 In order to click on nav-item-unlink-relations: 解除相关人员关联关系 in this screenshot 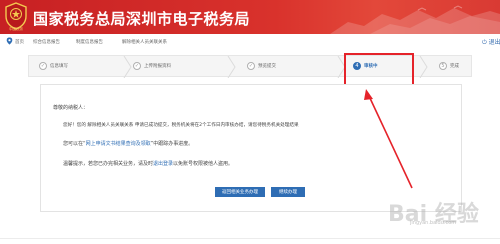, I will do `click(144, 42)`.